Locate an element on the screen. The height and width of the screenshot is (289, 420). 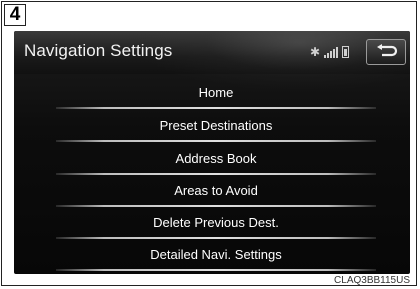
bluetooth-icon: ✱ is located at coordinates (315, 52).